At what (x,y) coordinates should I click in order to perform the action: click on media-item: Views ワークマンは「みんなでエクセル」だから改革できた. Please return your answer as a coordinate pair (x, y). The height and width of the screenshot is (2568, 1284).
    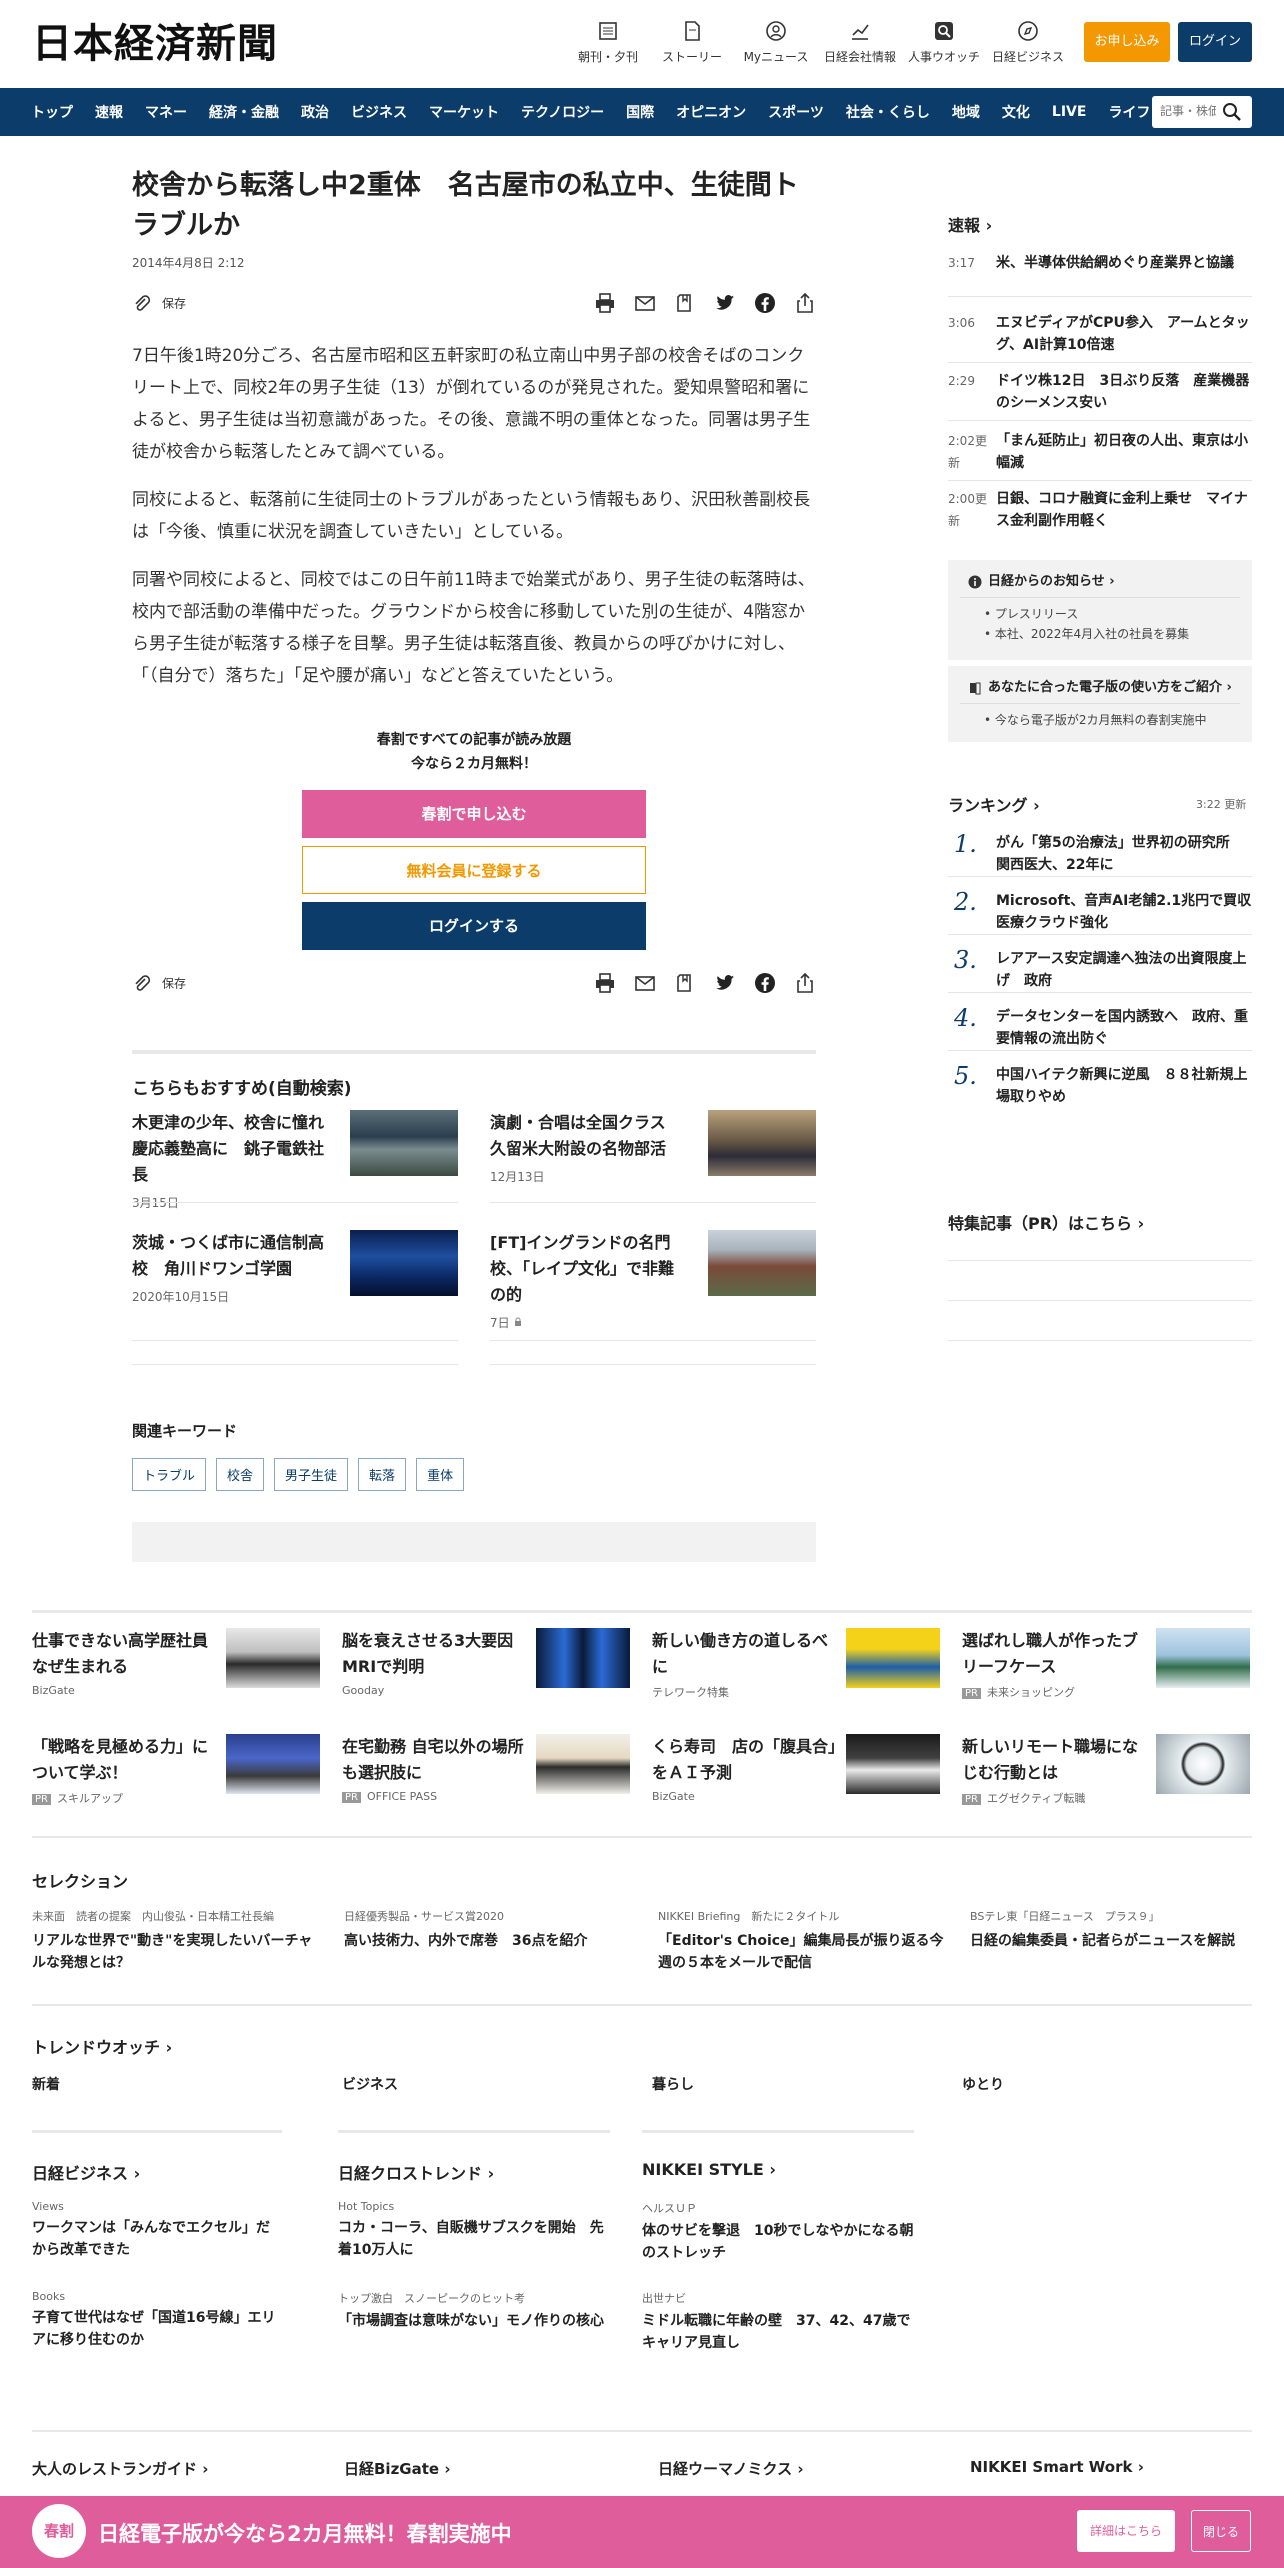
    Looking at the image, I should click on (157, 2230).